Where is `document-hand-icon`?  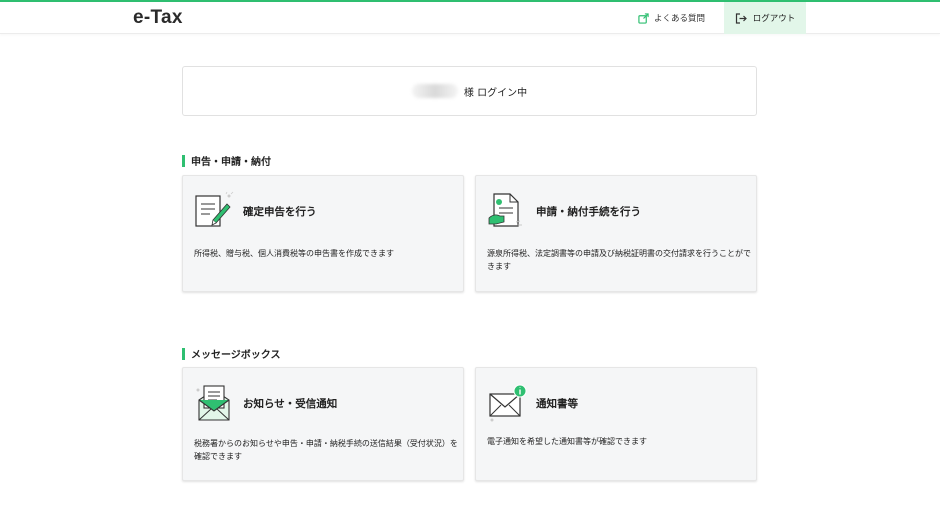
document-hand-icon is located at coordinates (505, 210).